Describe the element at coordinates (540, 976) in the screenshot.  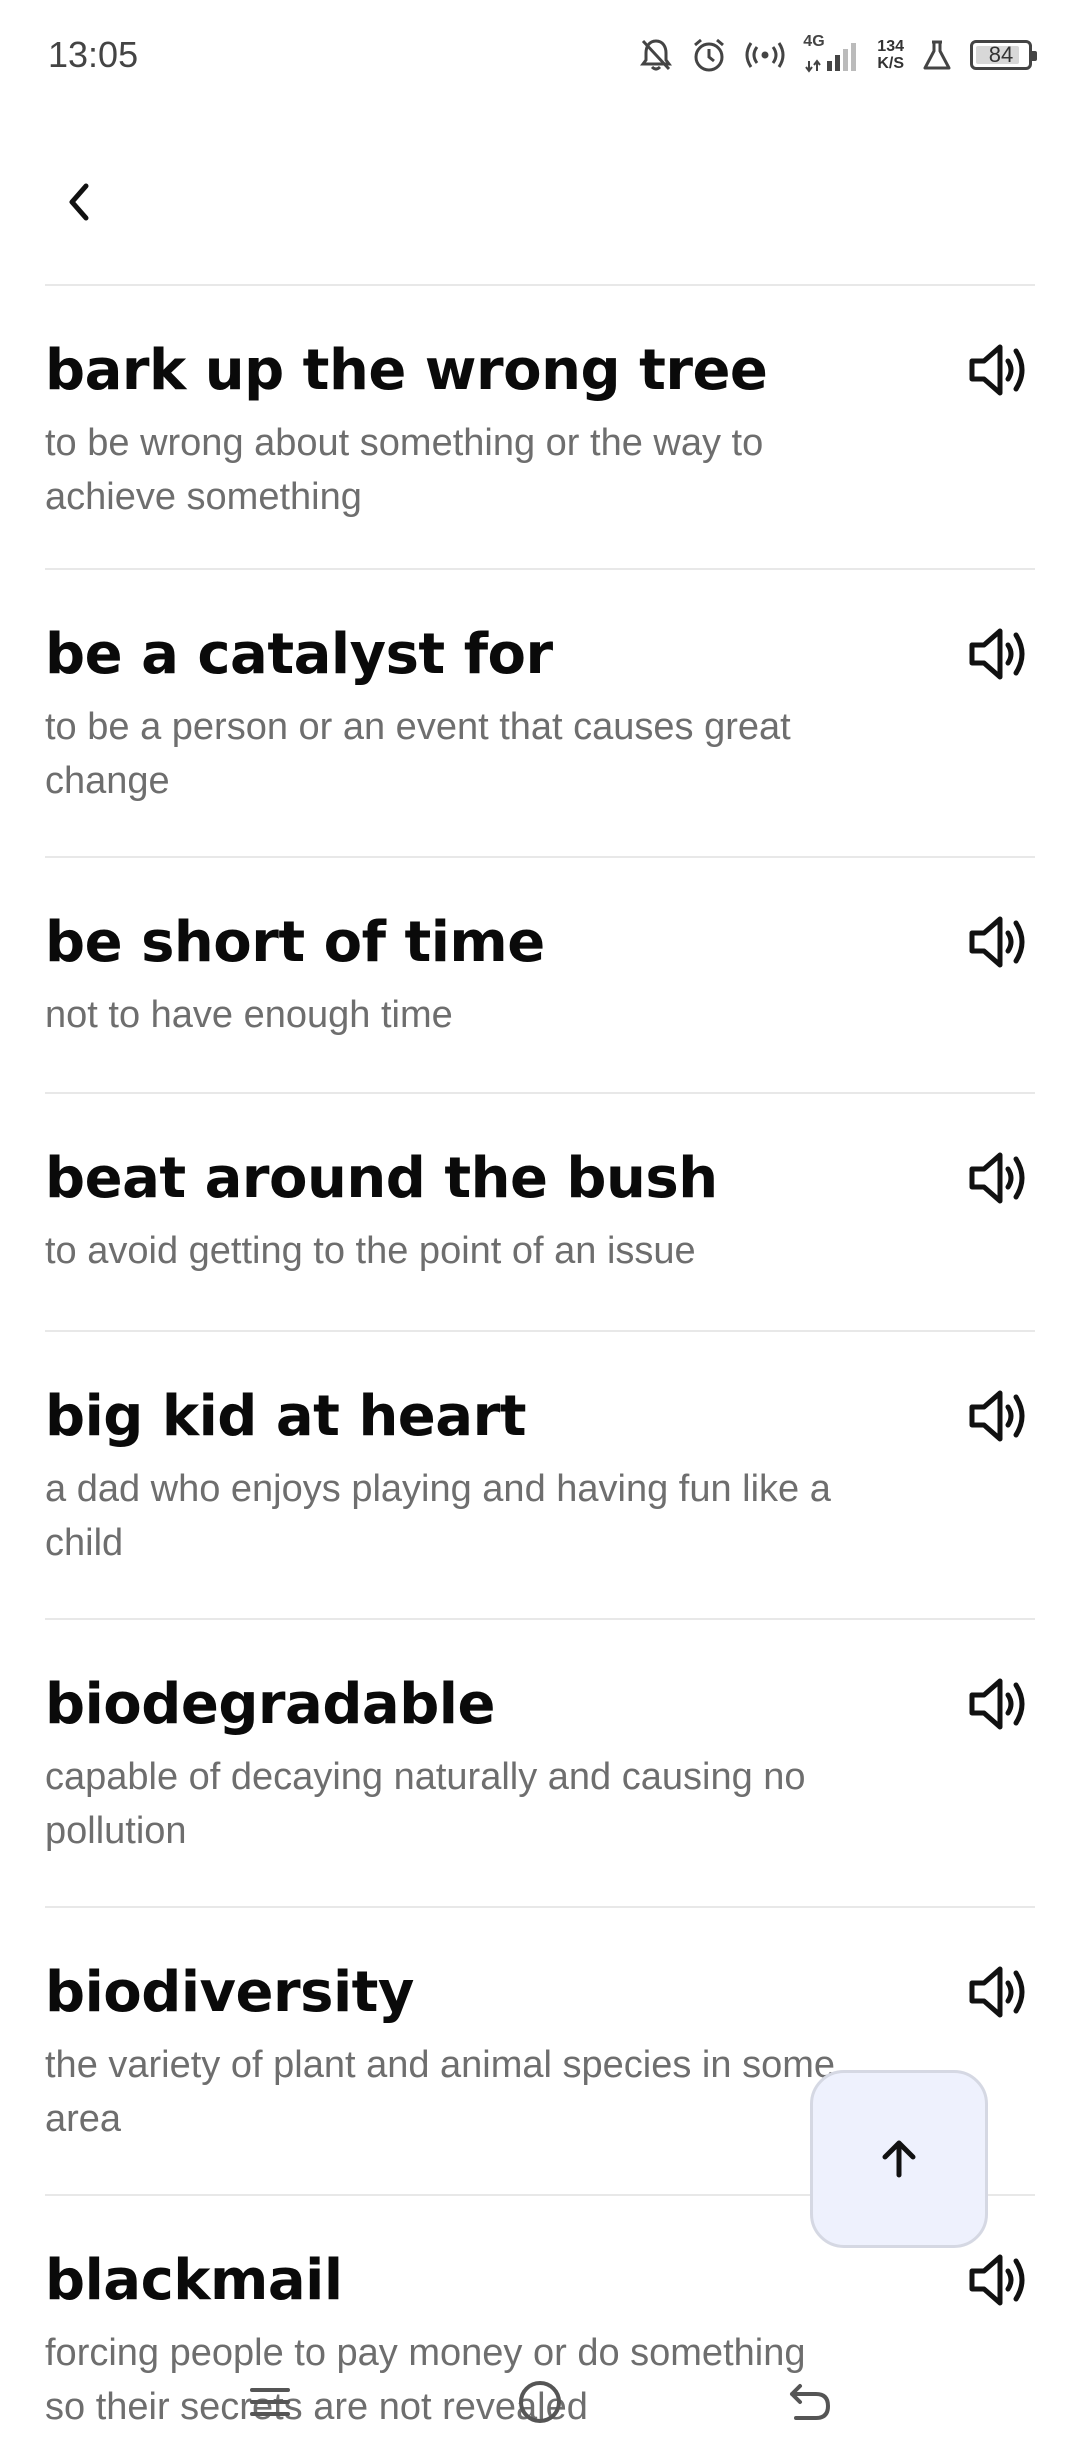
I see `idiom-item: be short of time not to have enough time` at that location.